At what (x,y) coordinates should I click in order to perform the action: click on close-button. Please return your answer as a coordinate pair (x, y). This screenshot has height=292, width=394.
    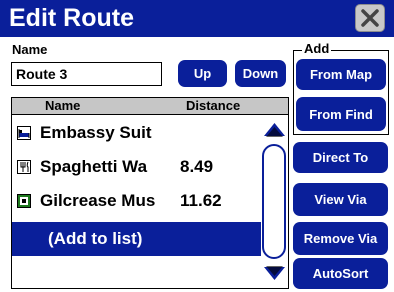
    Looking at the image, I should click on (370, 18).